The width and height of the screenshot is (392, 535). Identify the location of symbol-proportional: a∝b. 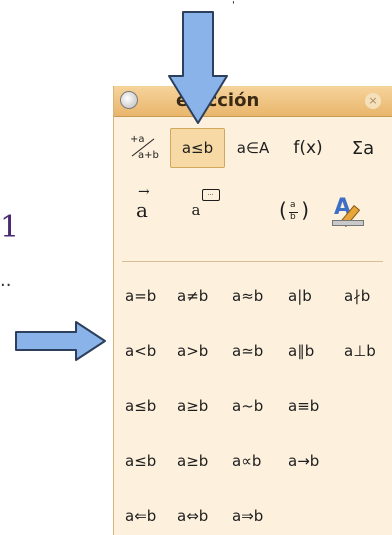
(246, 461).